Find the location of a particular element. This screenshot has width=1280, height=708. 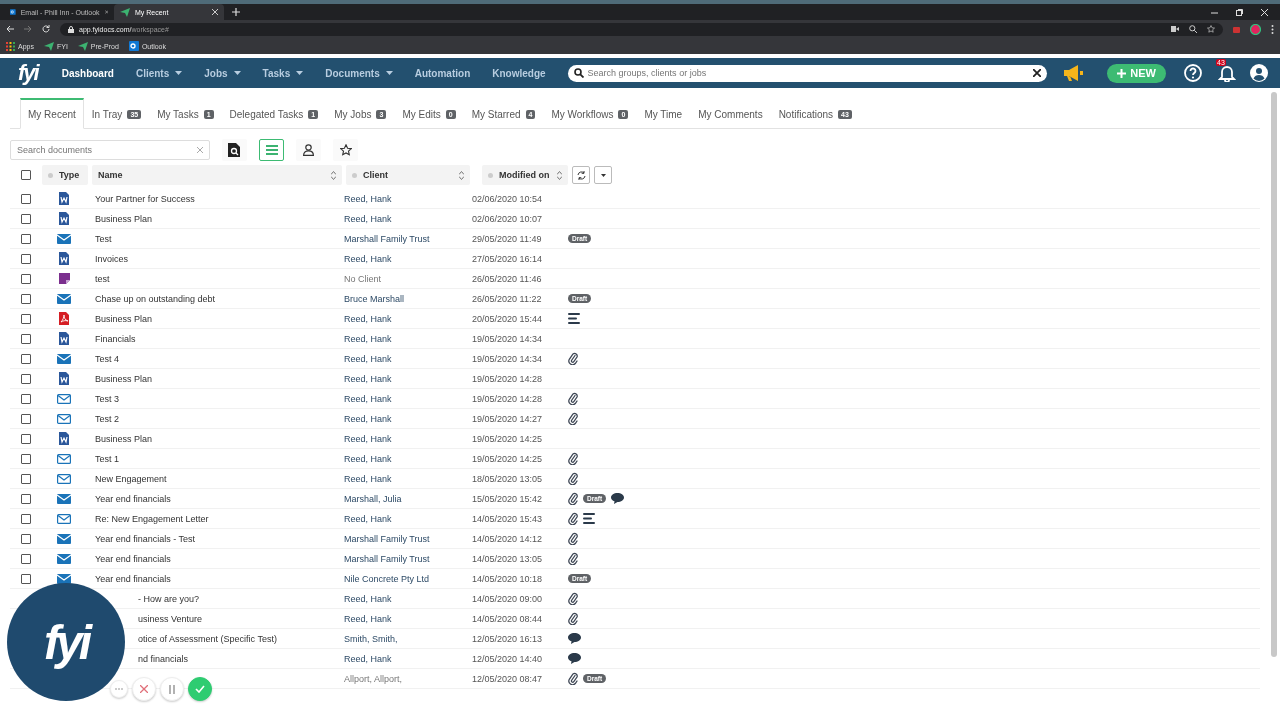

clear-icon is located at coordinates (1037, 73).